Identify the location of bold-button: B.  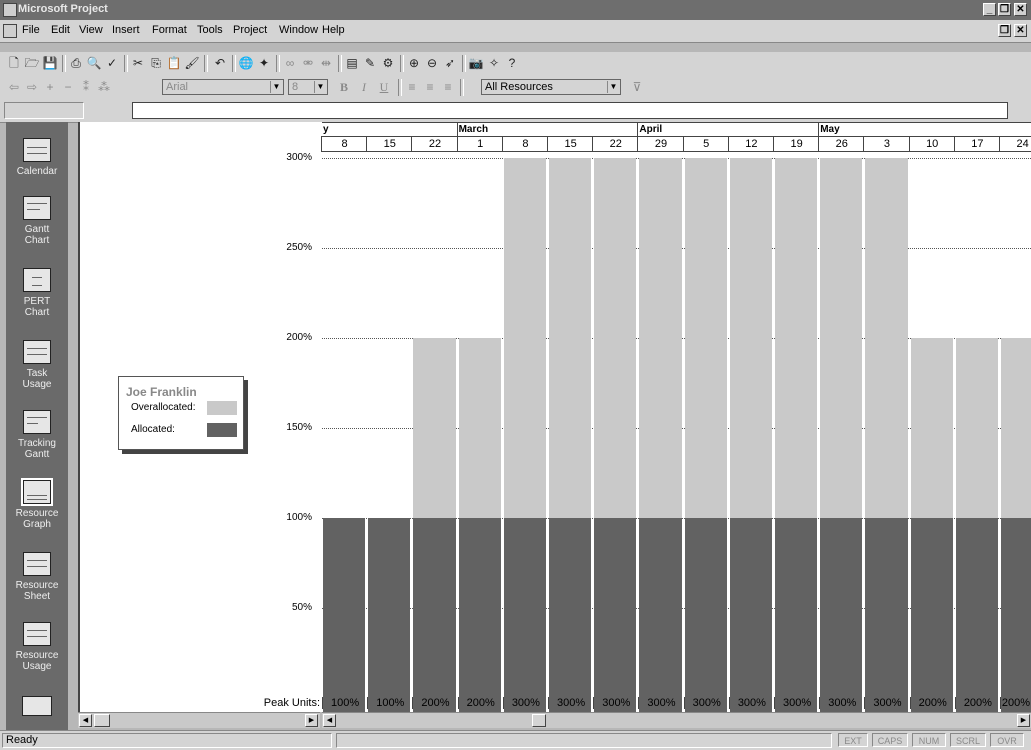
(344, 87).